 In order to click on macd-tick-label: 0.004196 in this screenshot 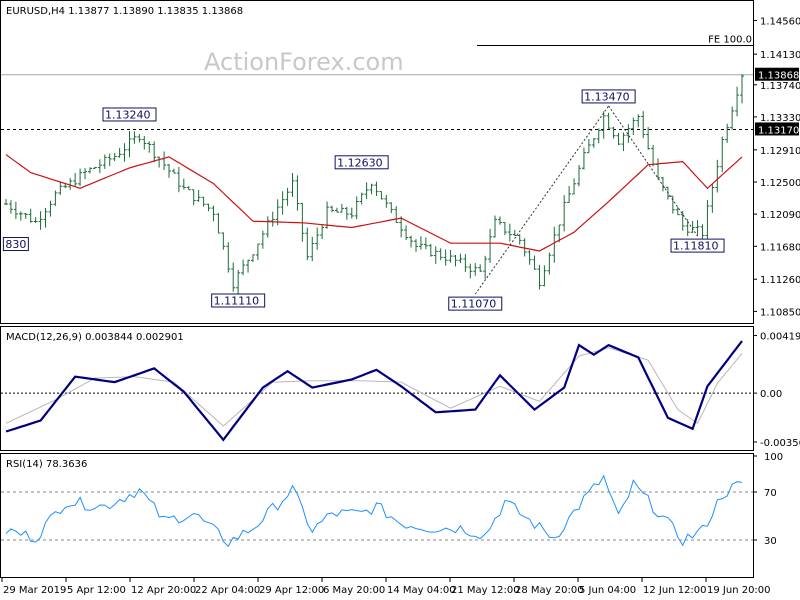, I will do `click(780, 337)`.